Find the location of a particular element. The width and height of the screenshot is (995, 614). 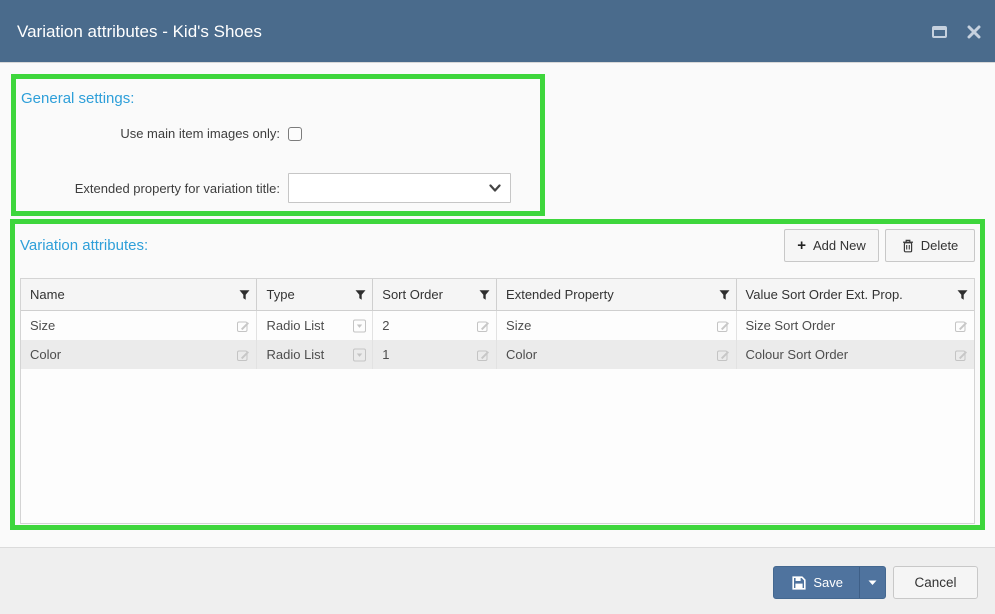

cell-value-sort-order: Colour Sort Order is located at coordinates (855, 354).